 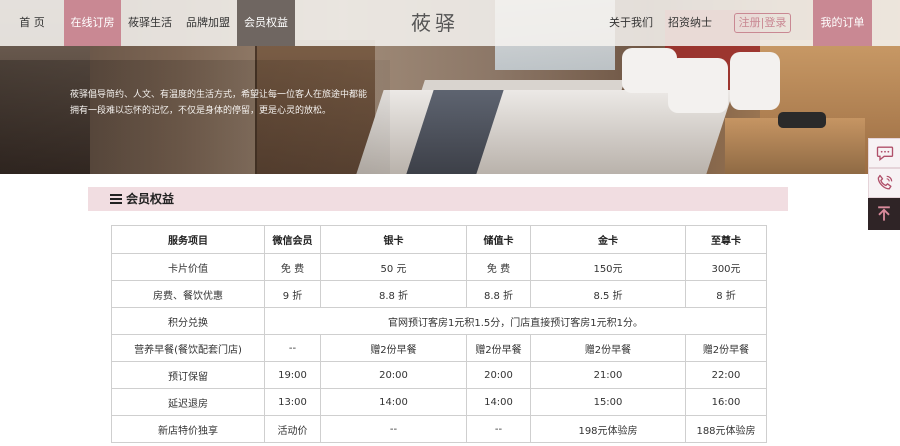 I want to click on table-cell: 房费、餐饮优惠, so click(x=188, y=294).